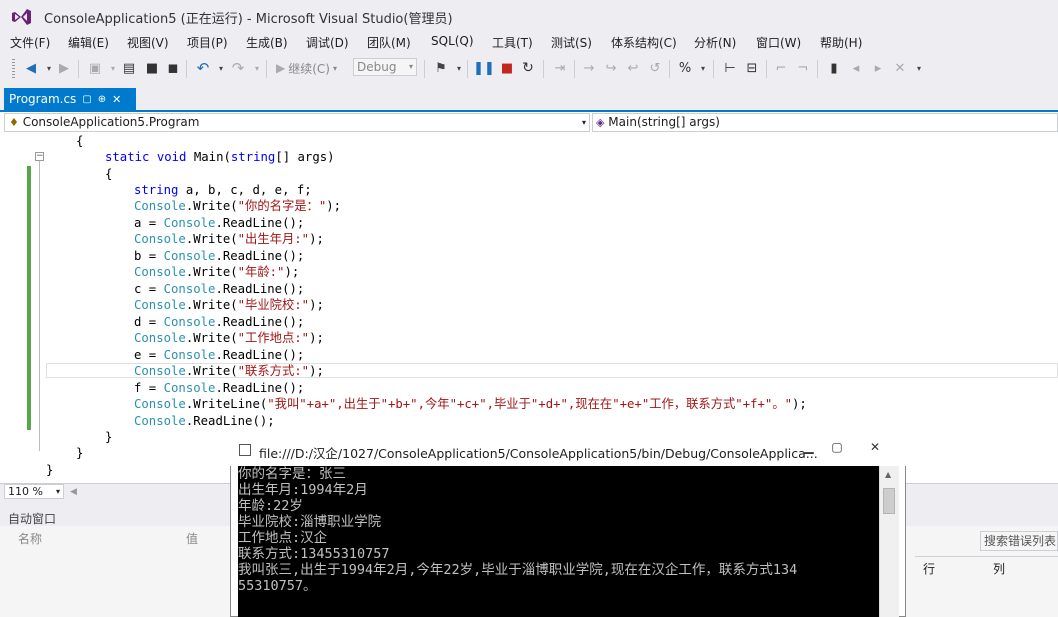  What do you see at coordinates (219, 355) in the screenshot?
I see `code-line: e = Console.ReadLine();` at bounding box center [219, 355].